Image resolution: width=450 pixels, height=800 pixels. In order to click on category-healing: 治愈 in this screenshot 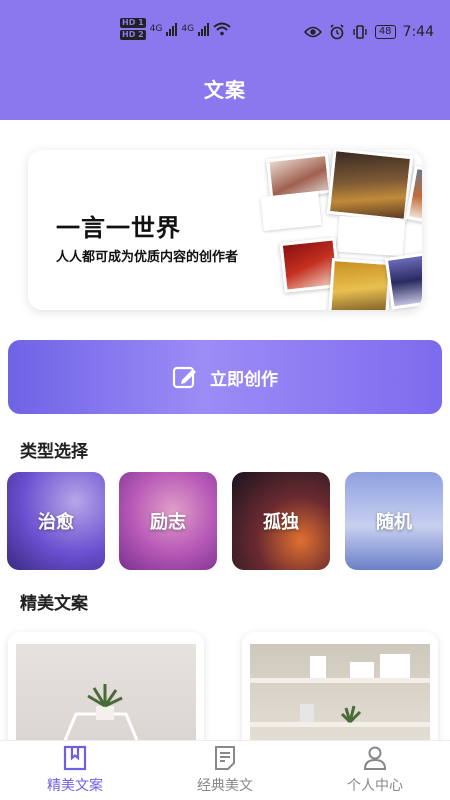, I will do `click(56, 521)`.